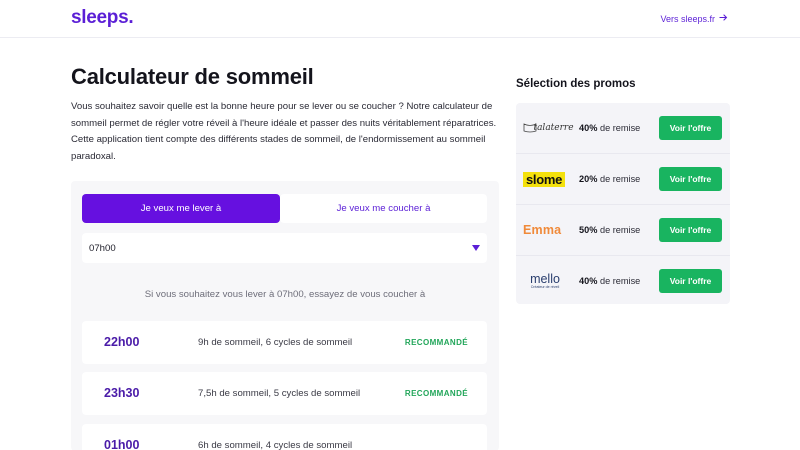 The image size is (800, 450). What do you see at coordinates (284, 248) in the screenshot?
I see `time-select: 07h00` at bounding box center [284, 248].